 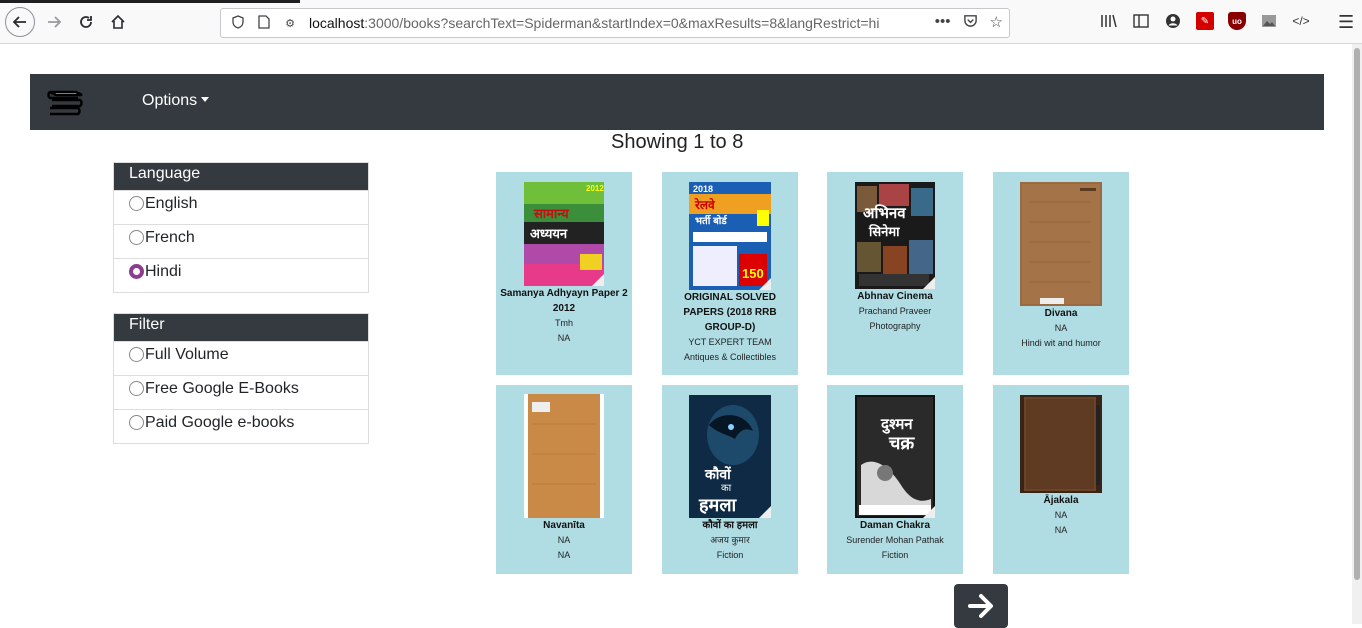 What do you see at coordinates (241, 275) in the screenshot?
I see `language-option-hindi: Hindi` at bounding box center [241, 275].